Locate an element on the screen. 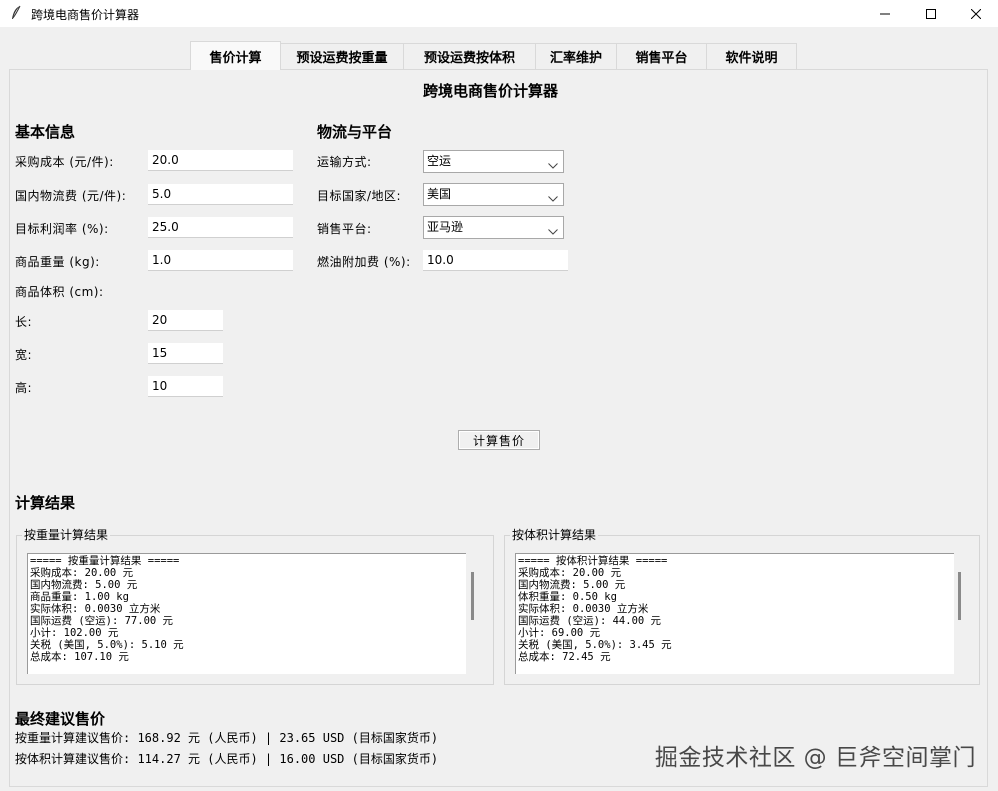 The image size is (998, 791). result-line: 总成本: 72.45 元 is located at coordinates (564, 657).